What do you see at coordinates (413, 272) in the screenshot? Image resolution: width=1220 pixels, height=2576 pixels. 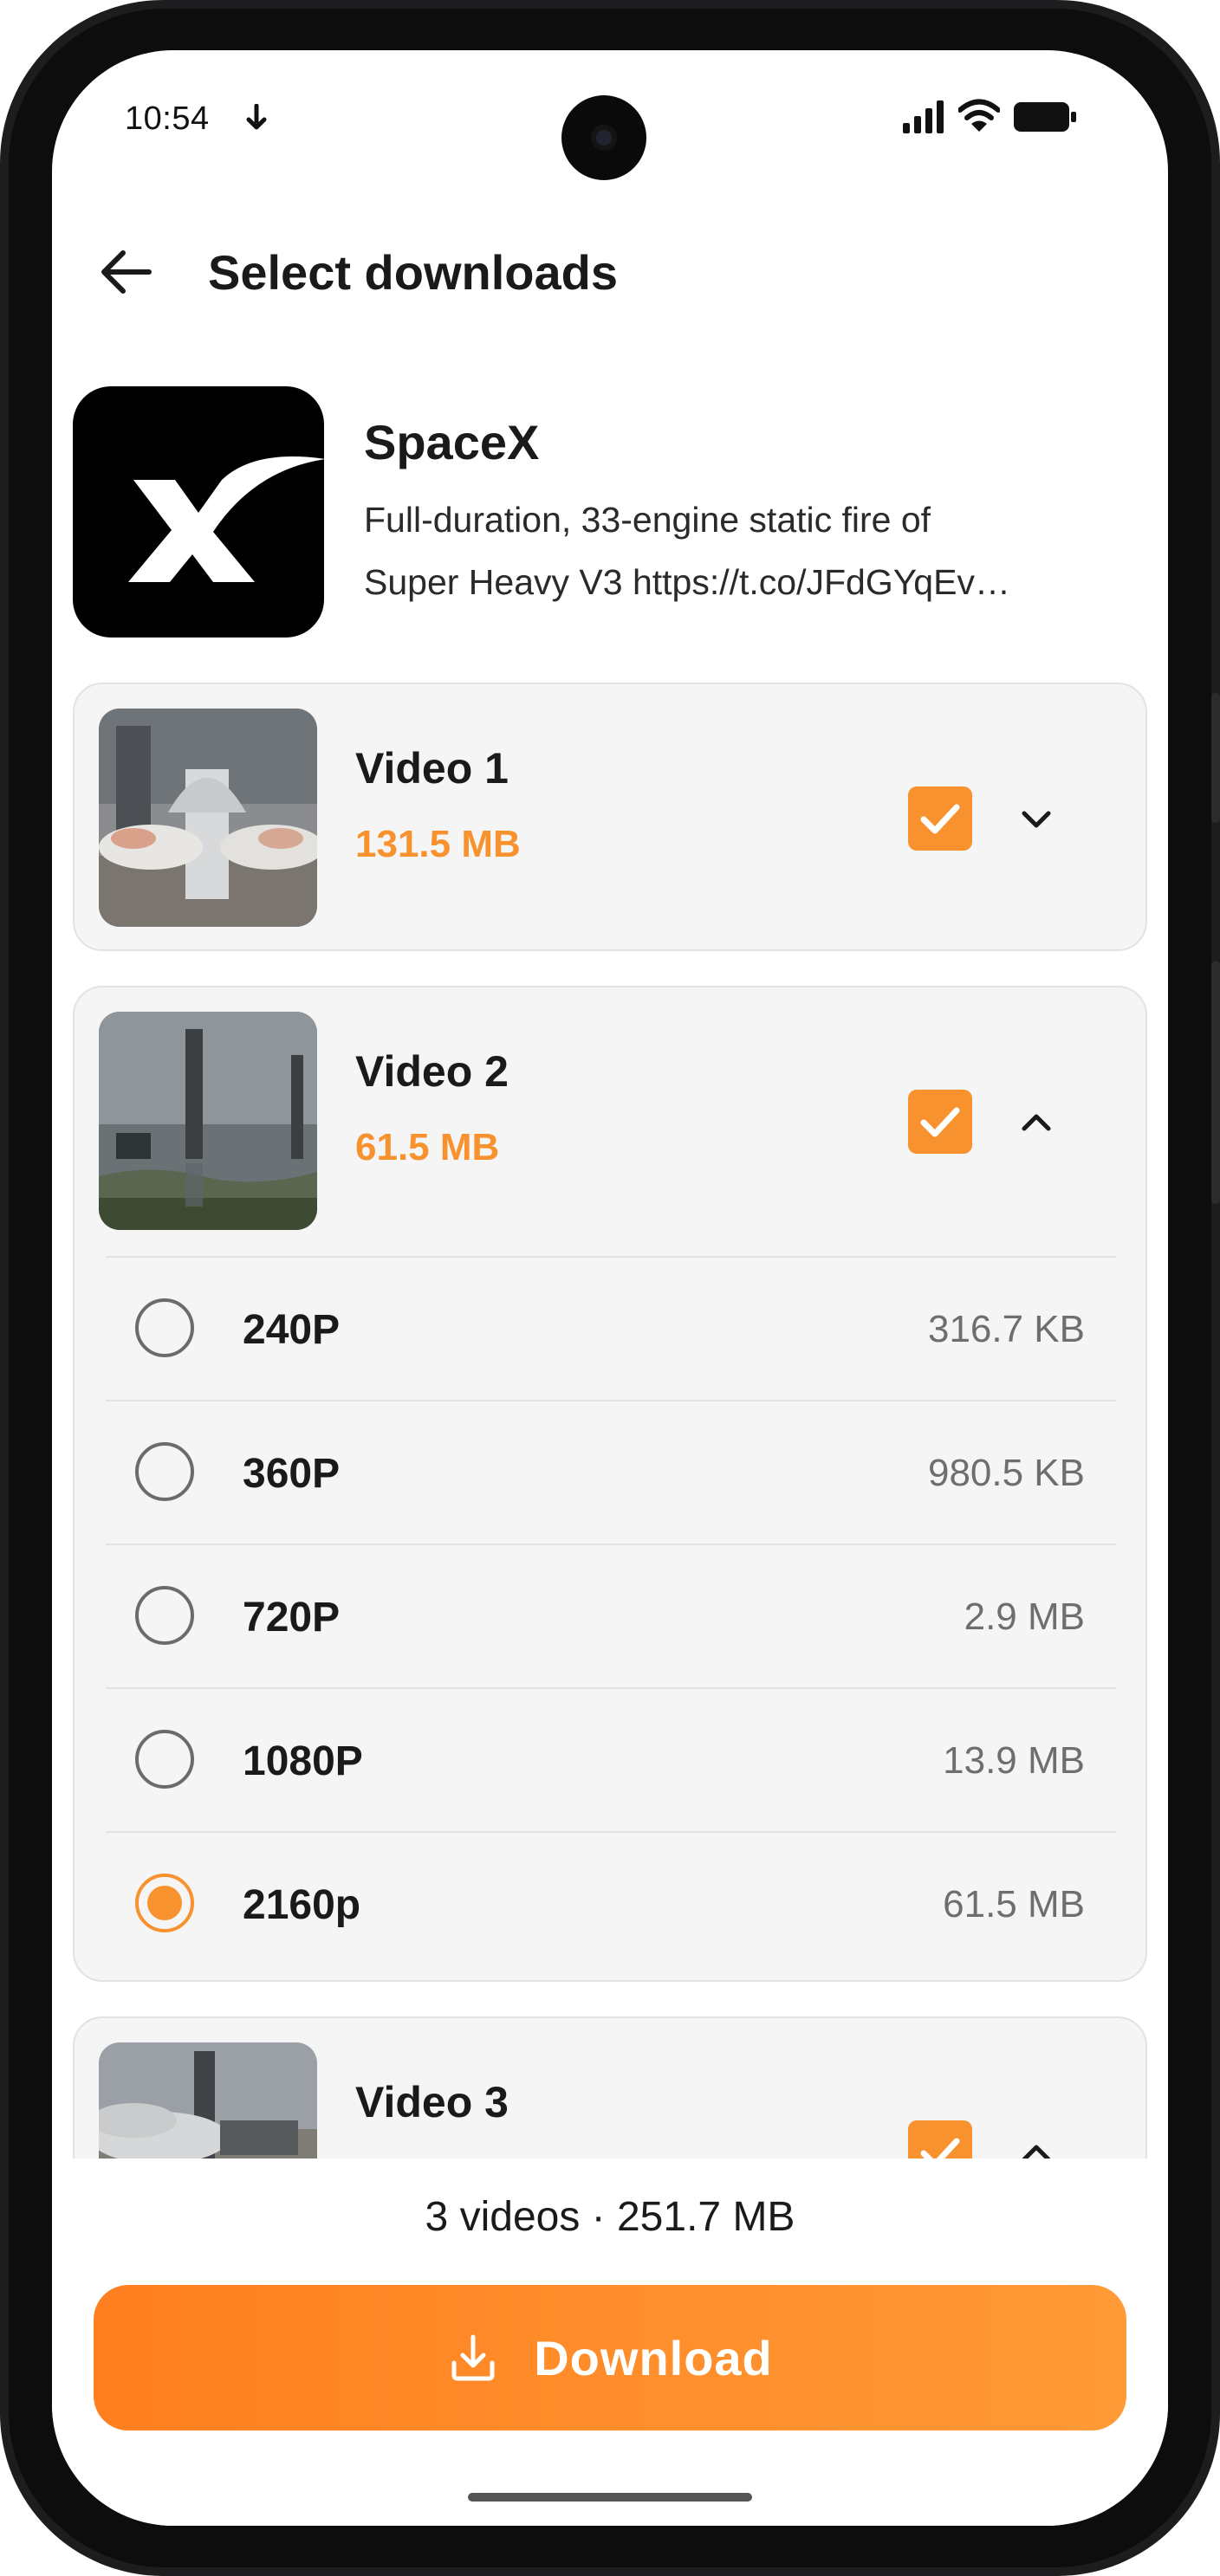 I see `page-title: Select downloads` at bounding box center [413, 272].